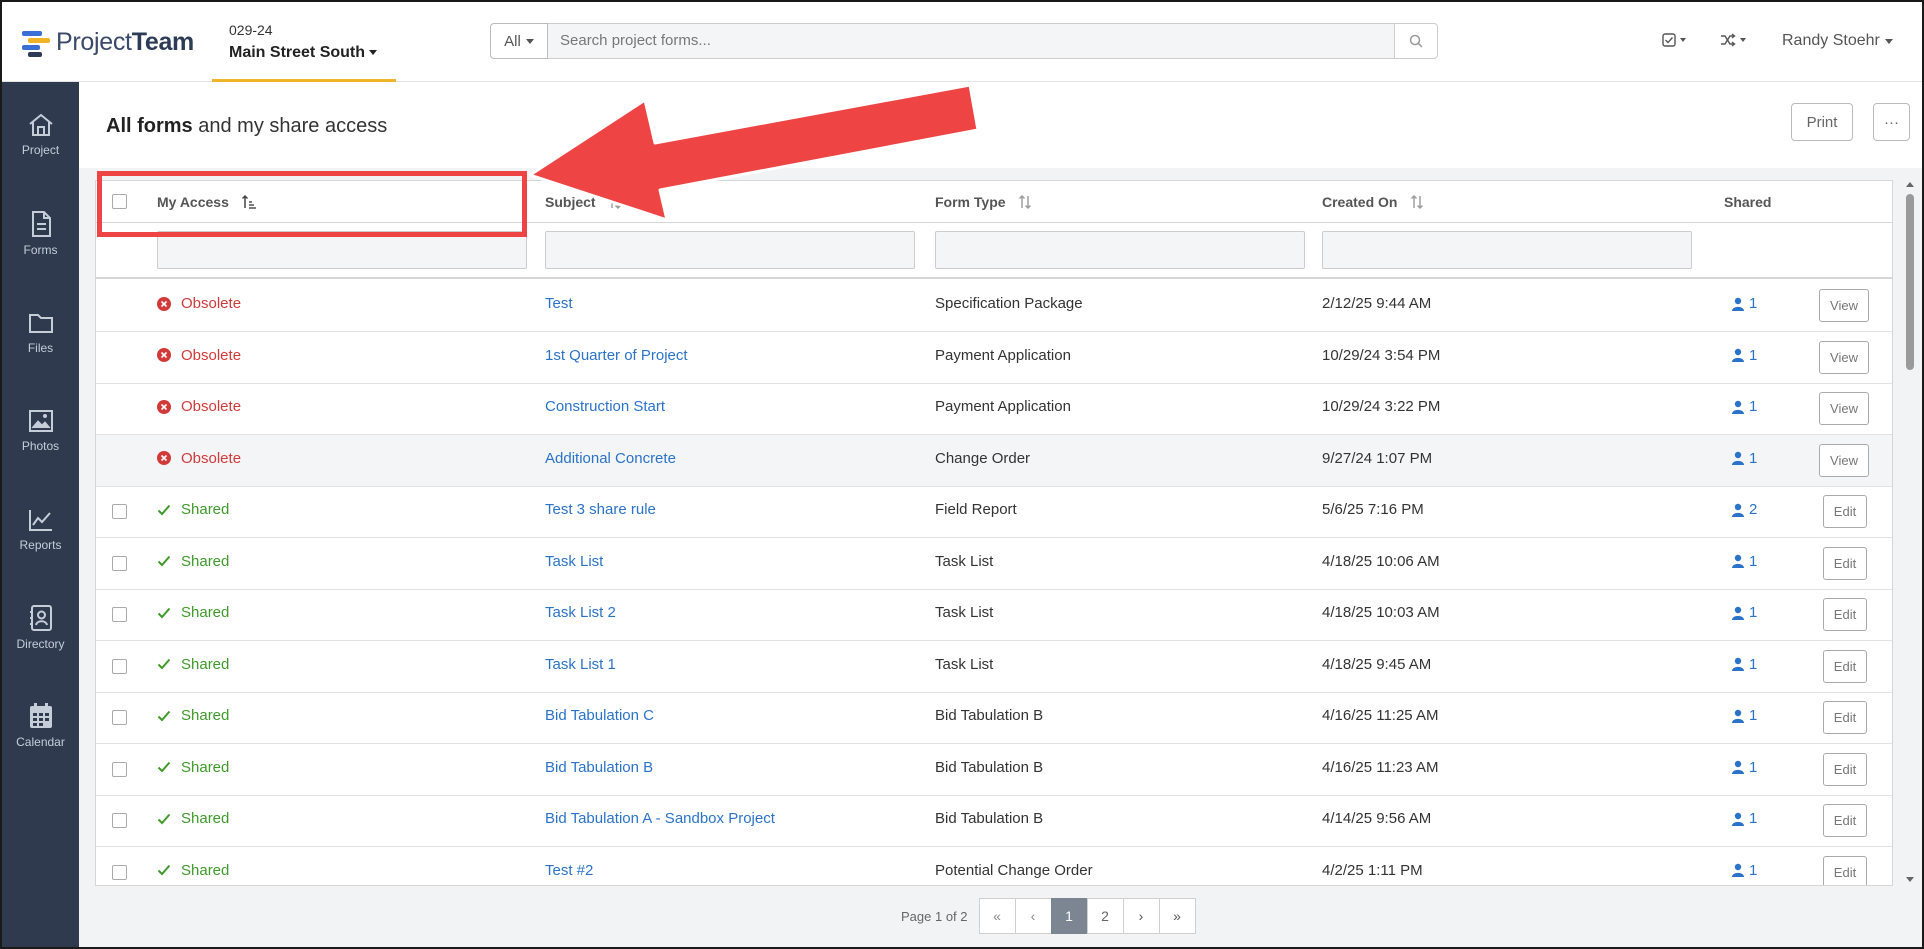 This screenshot has width=1924, height=949. I want to click on subject-filter-input, so click(730, 250).